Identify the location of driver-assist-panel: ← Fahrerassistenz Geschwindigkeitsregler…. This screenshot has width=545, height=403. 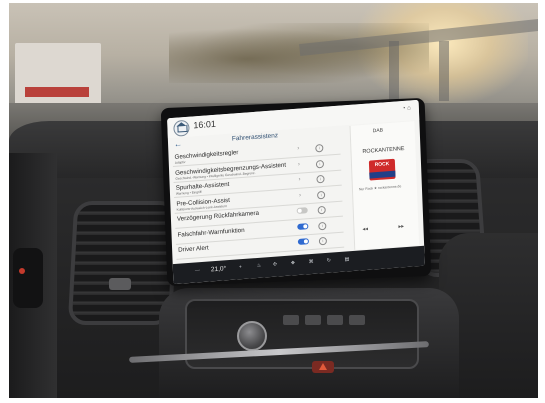
(260, 194).